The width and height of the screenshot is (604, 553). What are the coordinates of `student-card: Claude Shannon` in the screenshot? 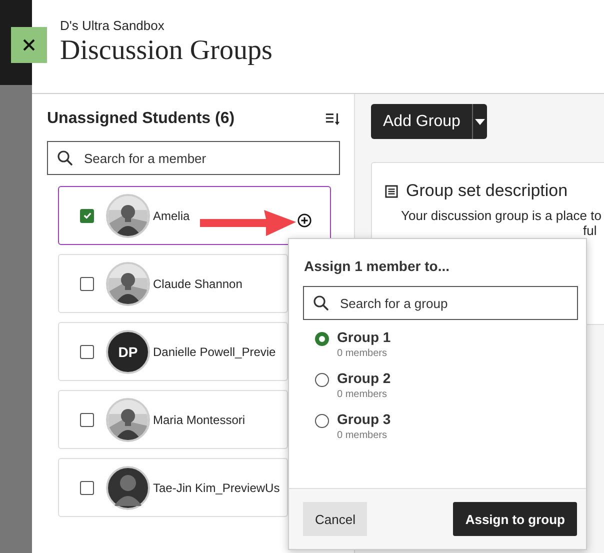 It's located at (173, 283).